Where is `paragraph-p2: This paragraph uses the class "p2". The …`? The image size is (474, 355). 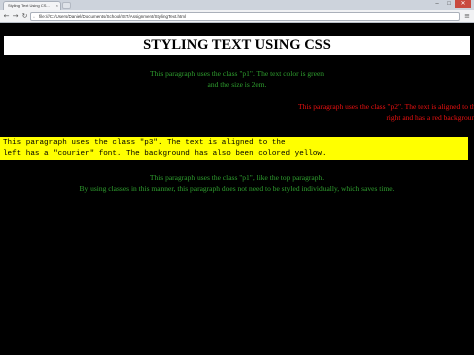 paragraph-p2: This paragraph uses the class "p2". The … is located at coordinates (326, 112).